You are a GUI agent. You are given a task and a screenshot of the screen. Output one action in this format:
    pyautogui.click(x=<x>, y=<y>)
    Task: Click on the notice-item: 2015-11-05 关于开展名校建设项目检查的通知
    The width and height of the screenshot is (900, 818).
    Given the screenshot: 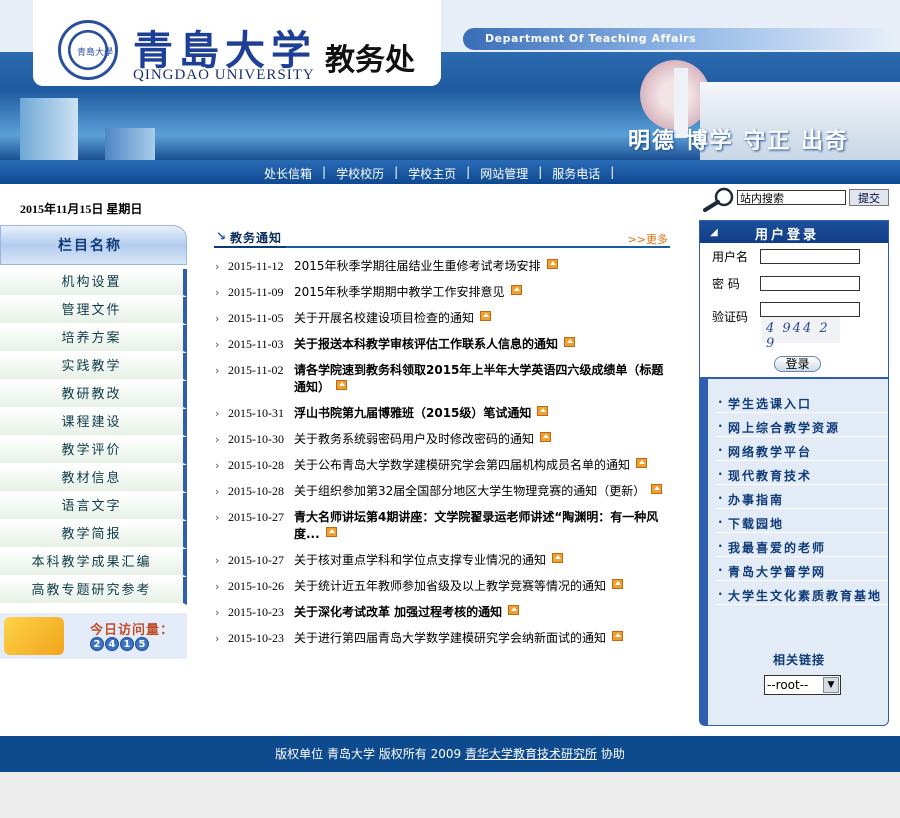 What is the action you would take?
    pyautogui.click(x=442, y=318)
    